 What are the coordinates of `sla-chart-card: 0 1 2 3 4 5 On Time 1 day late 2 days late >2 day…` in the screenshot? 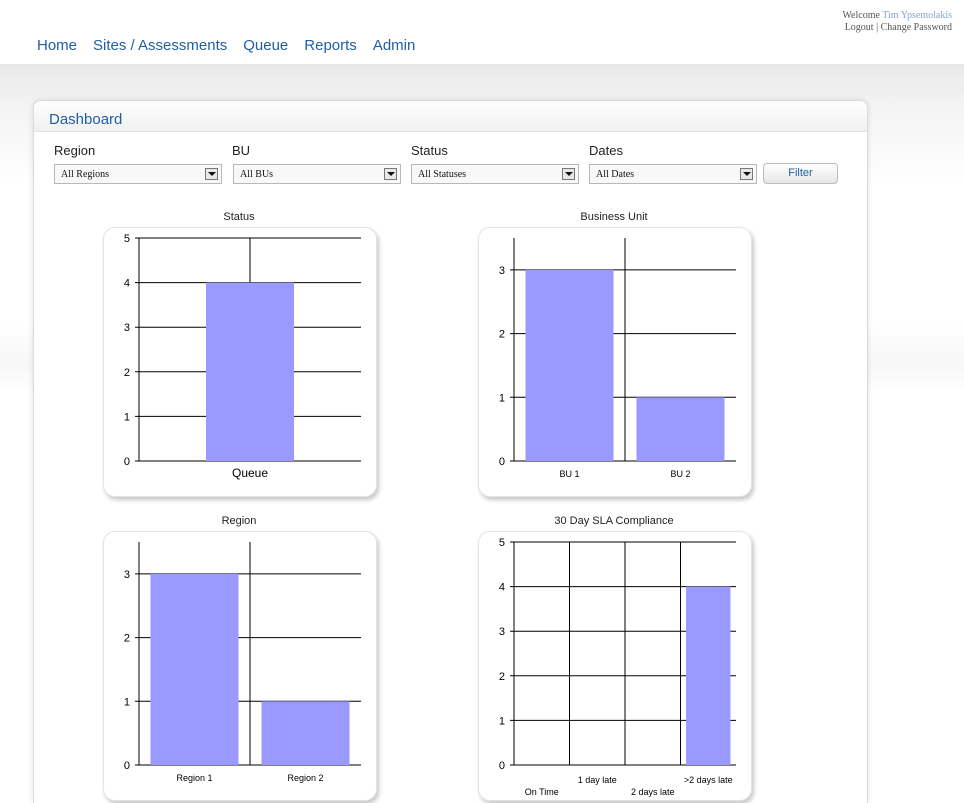 It's located at (615, 666).